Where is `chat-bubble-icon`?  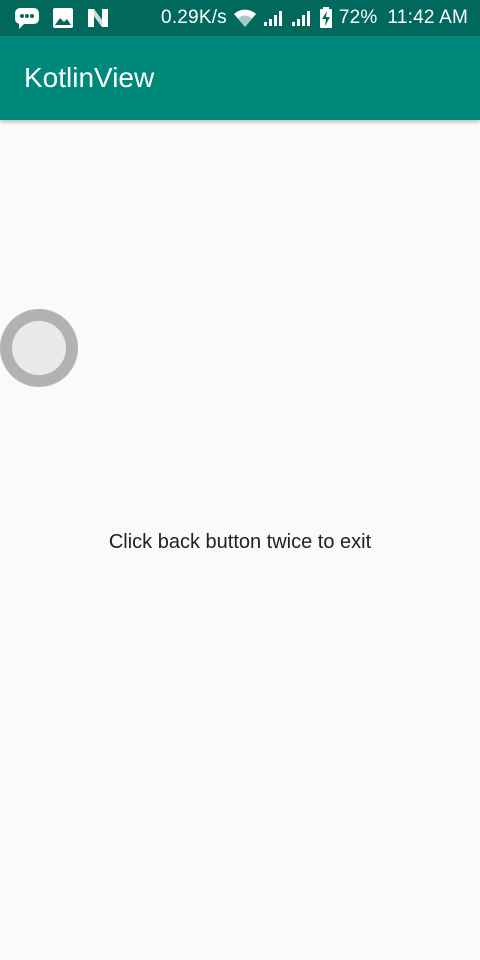 chat-bubble-icon is located at coordinates (27, 18).